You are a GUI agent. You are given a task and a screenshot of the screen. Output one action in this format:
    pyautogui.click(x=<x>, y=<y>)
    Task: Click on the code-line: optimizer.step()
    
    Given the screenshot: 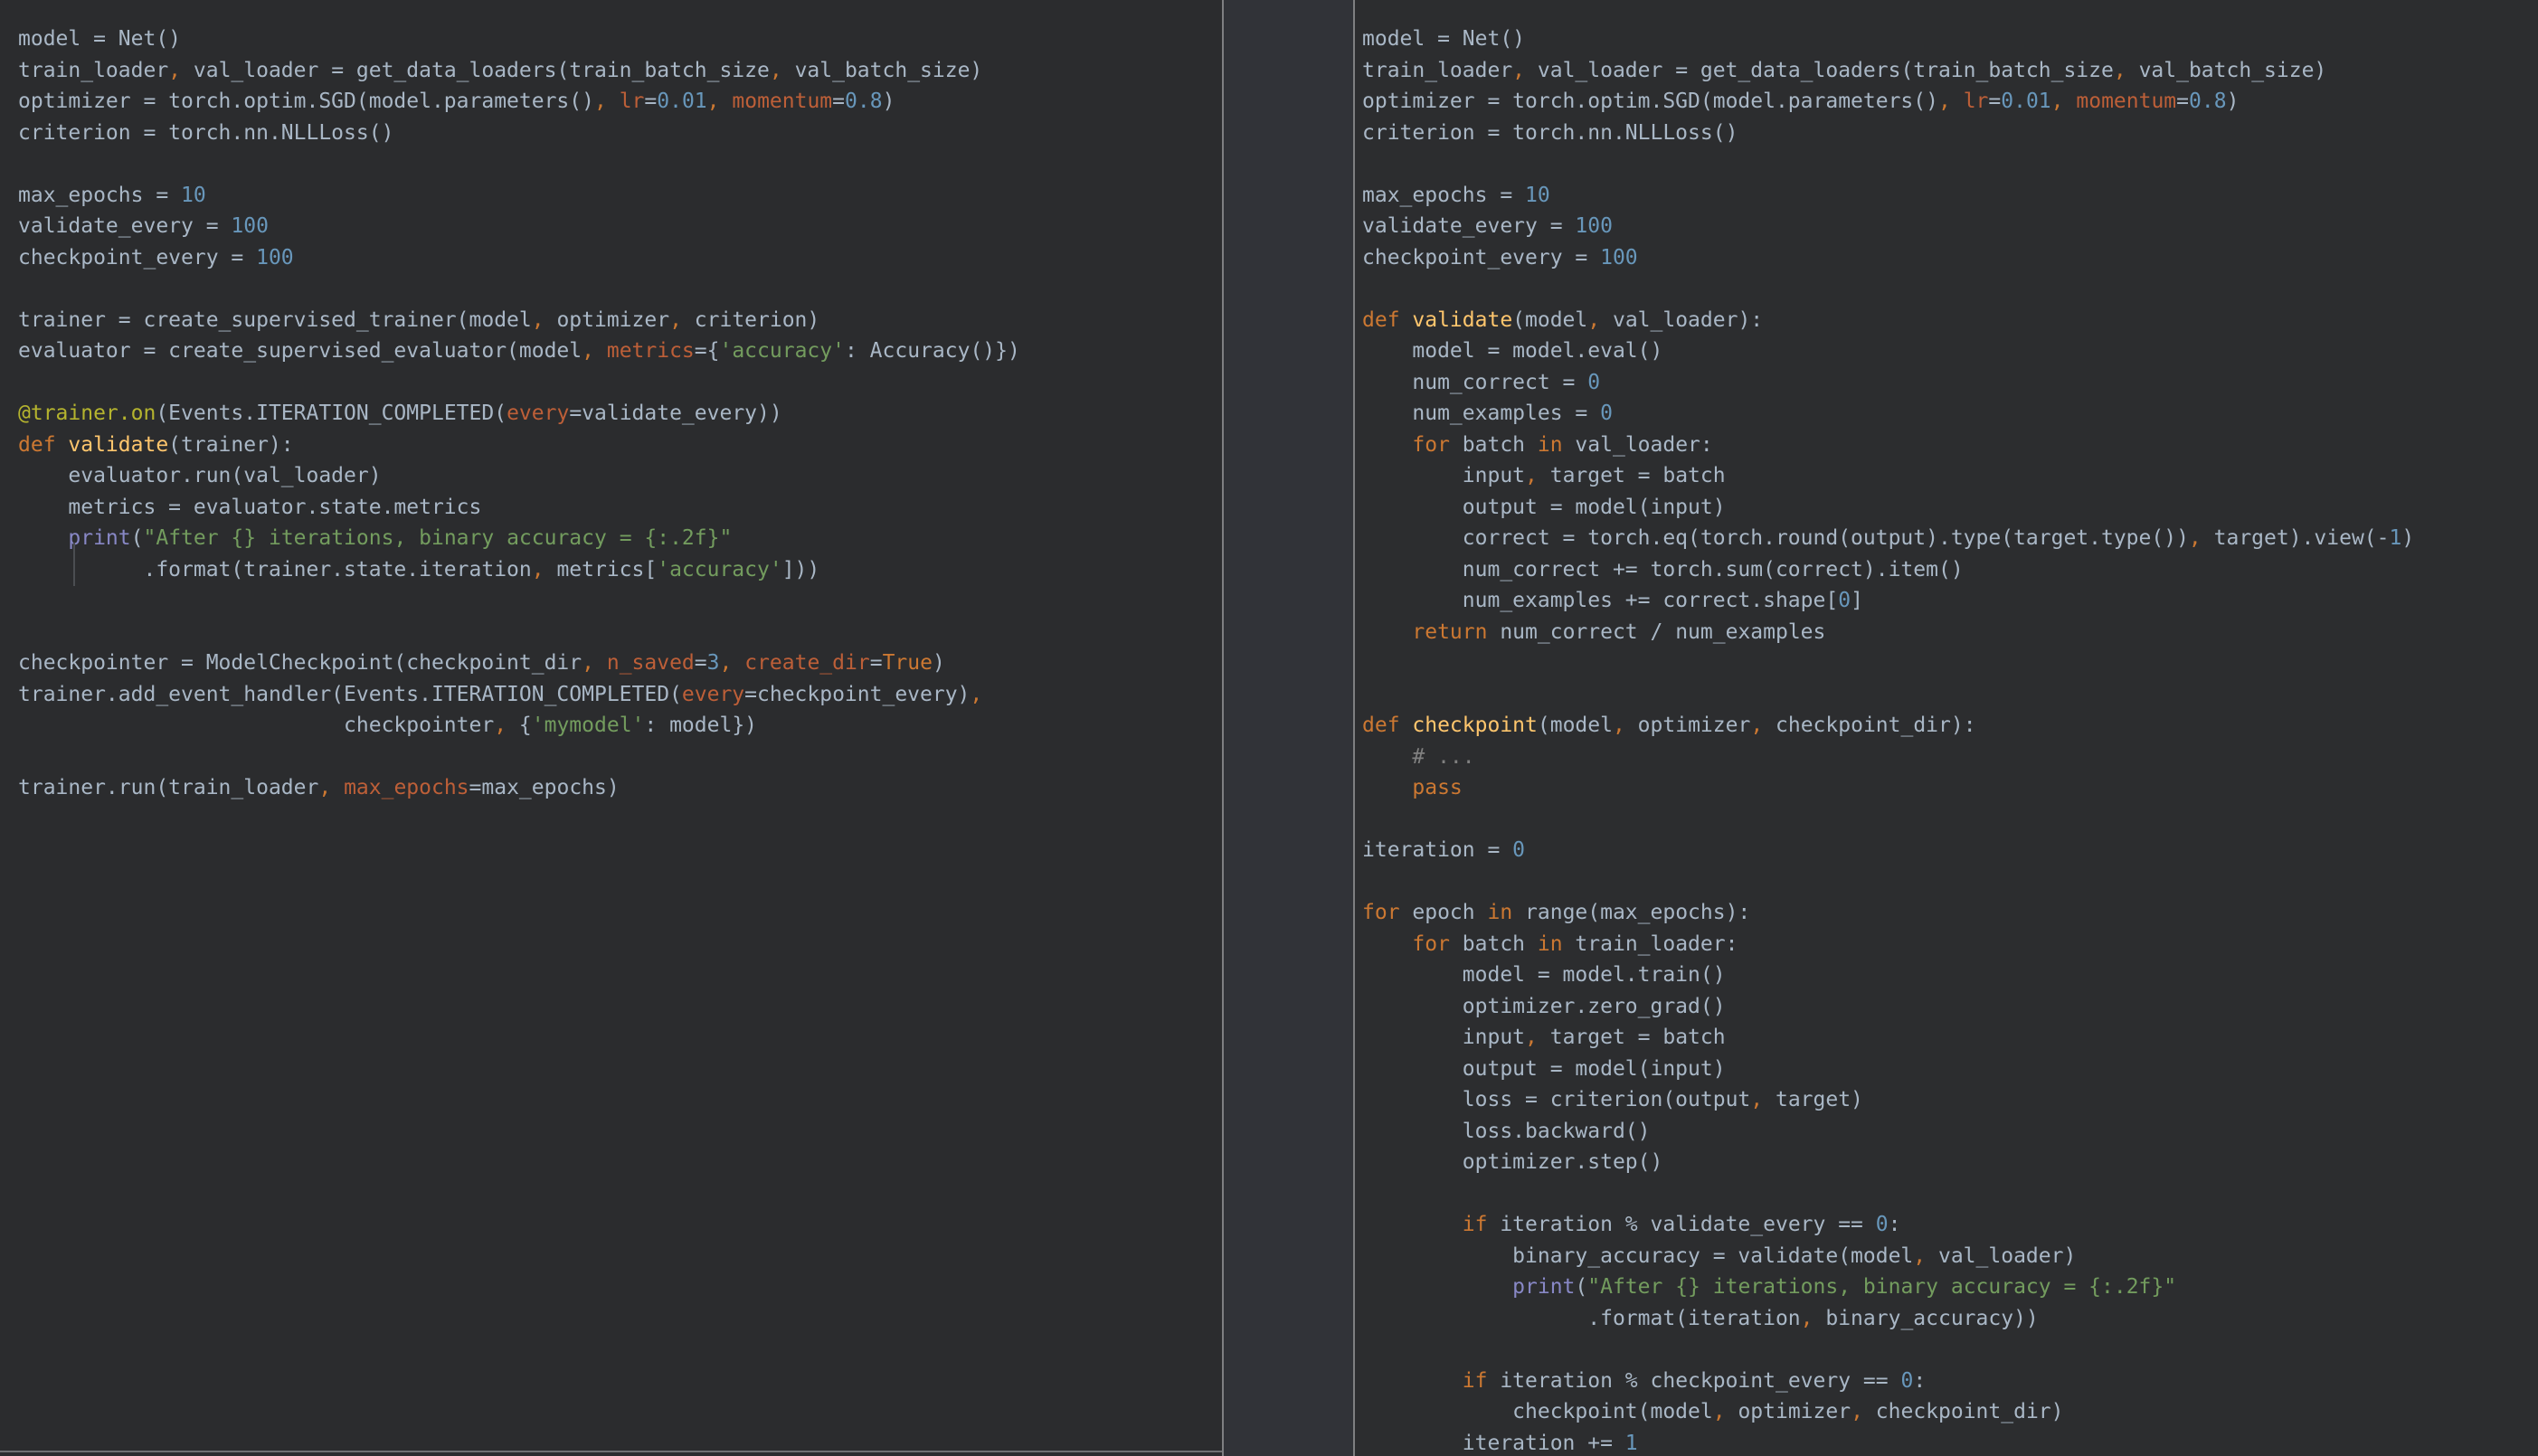 What is the action you would take?
    pyautogui.click(x=1512, y=1162)
    